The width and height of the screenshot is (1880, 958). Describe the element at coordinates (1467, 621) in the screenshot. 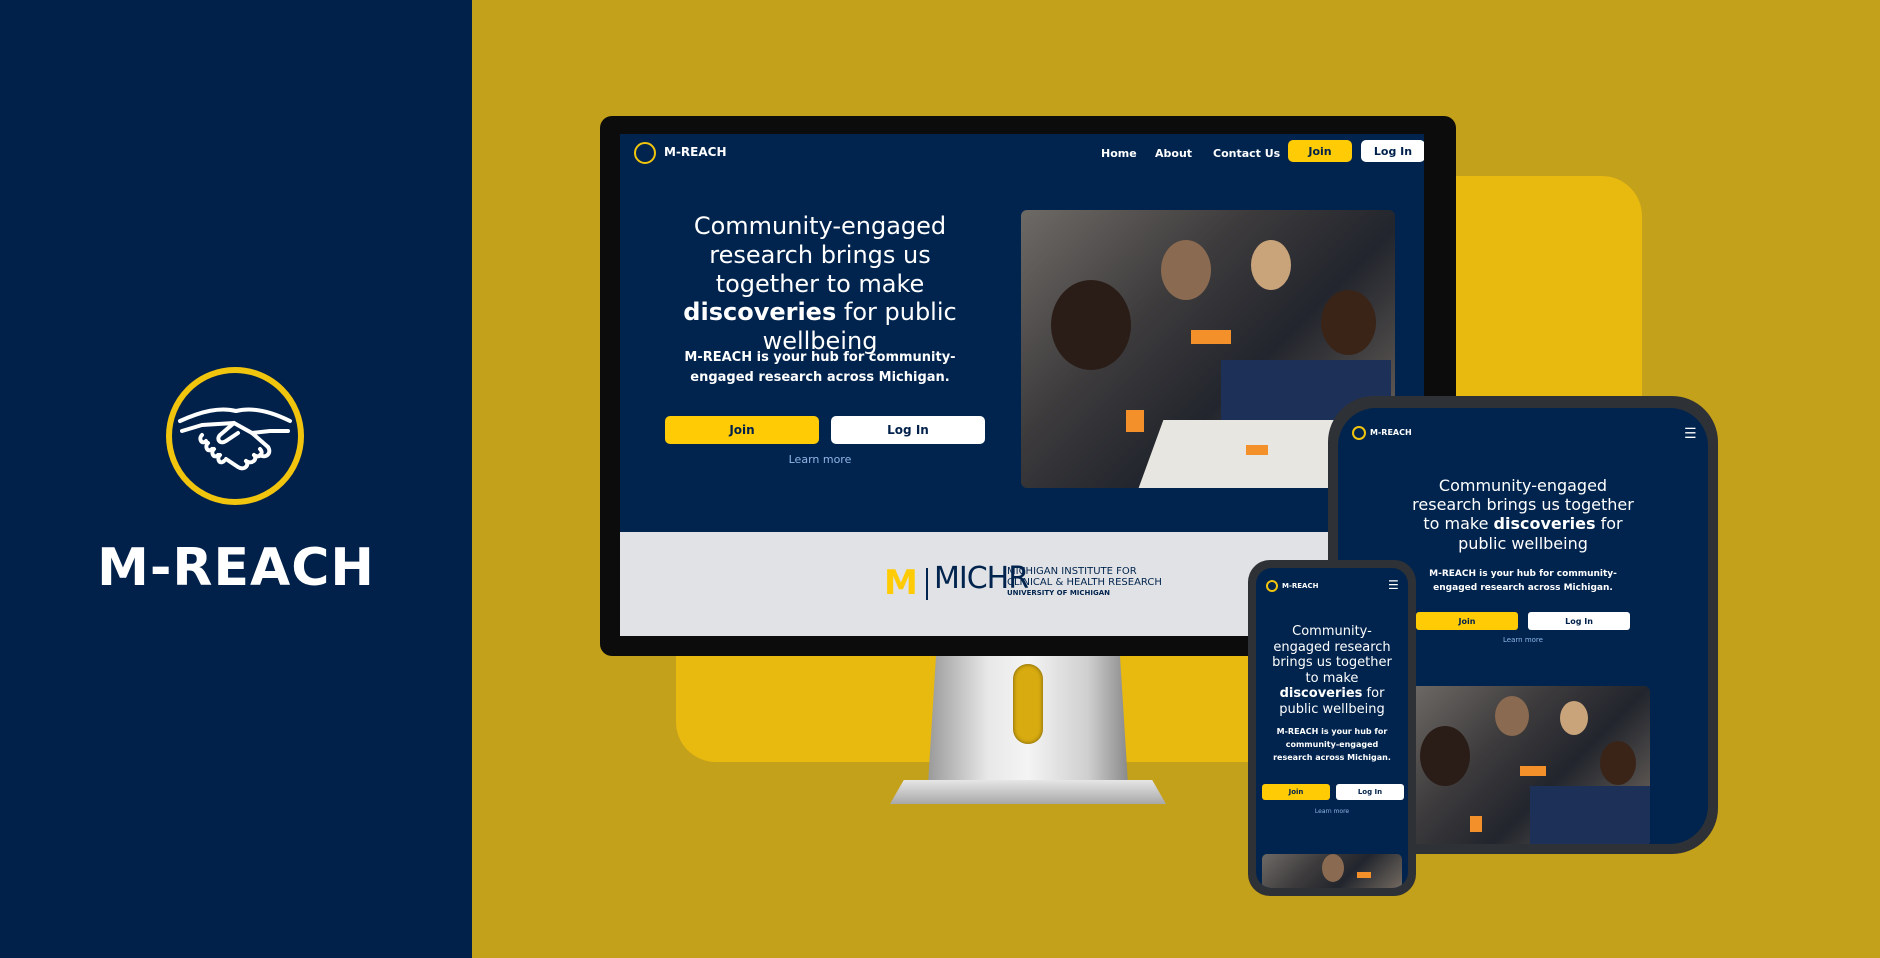

I see `tablet-join-button: Join` at that location.